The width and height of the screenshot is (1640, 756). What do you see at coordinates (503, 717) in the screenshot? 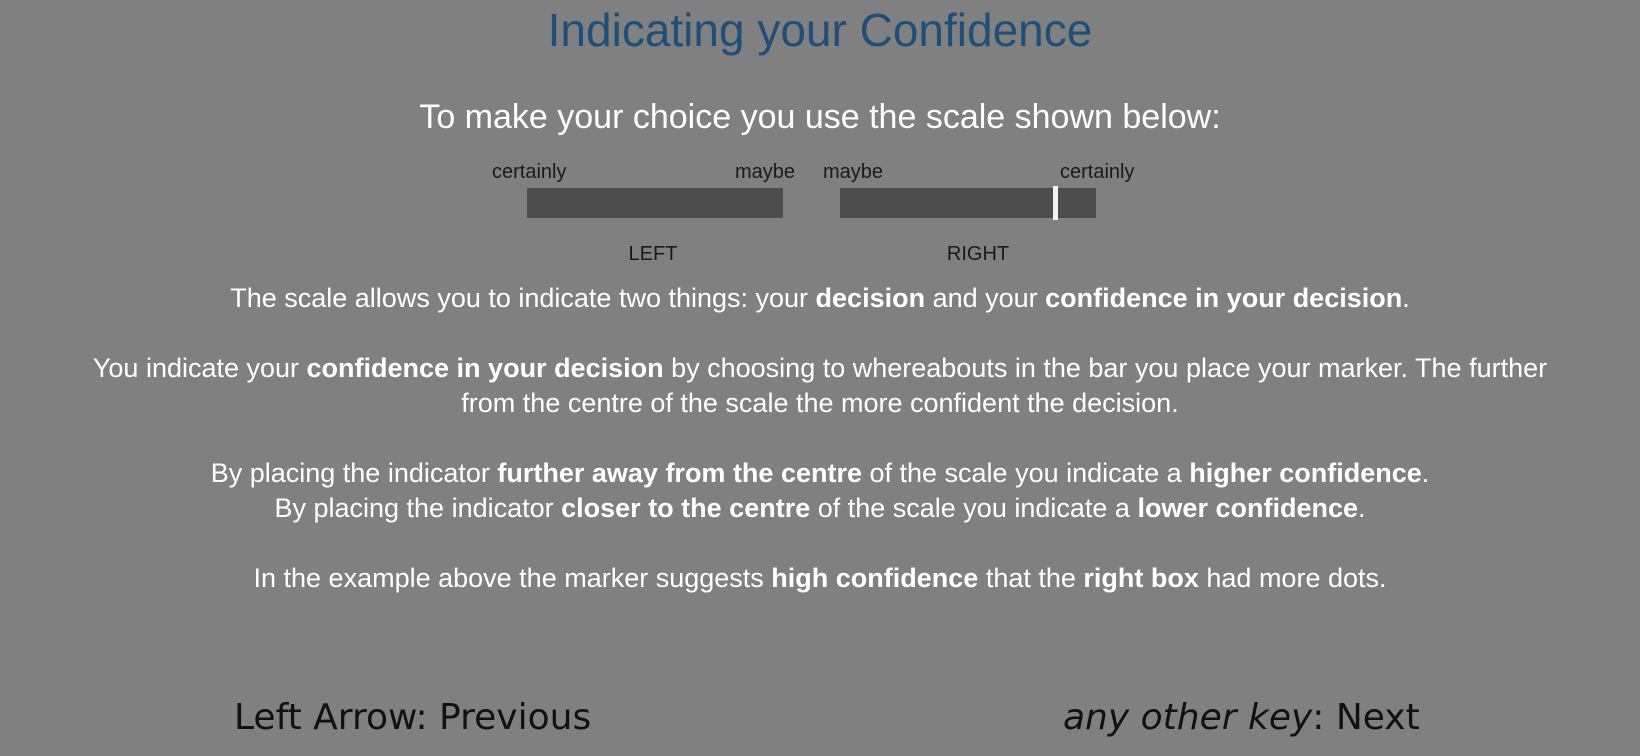
I see `previous-action-label: : Previous` at bounding box center [503, 717].